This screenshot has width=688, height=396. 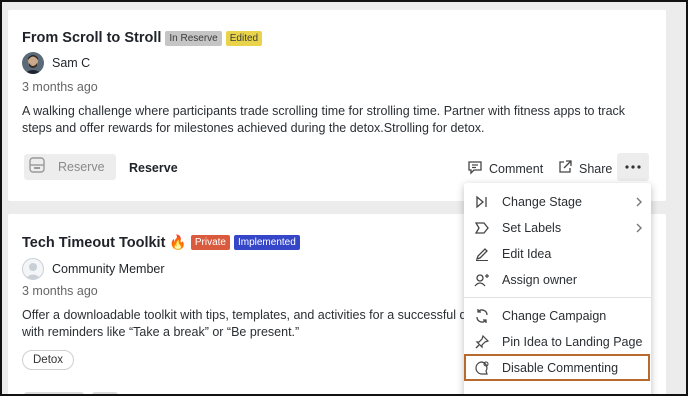 I want to click on menu-divider, so click(x=557, y=297).